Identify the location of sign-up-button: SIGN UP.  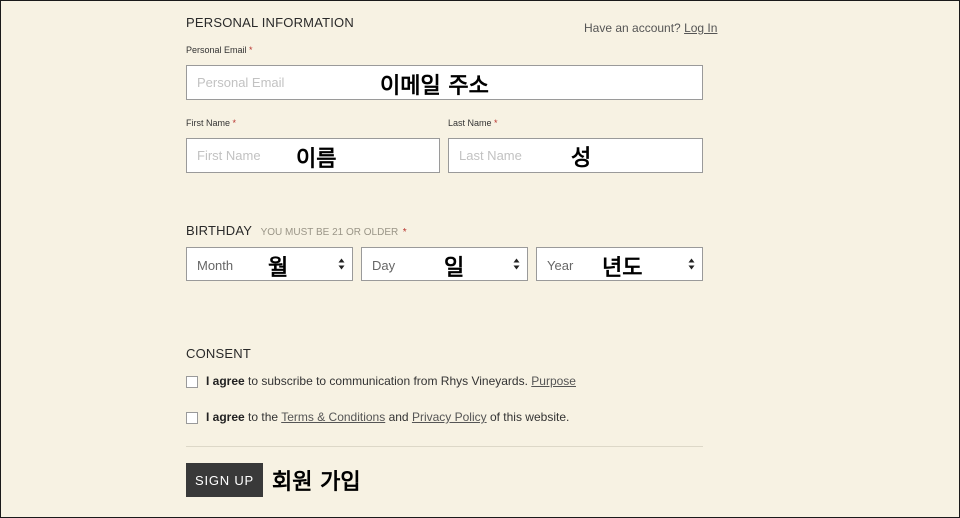
(224, 480).